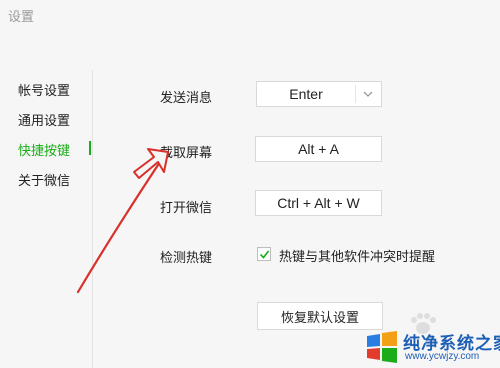 The height and width of the screenshot is (368, 500). I want to click on windows-logo-icon, so click(382, 347).